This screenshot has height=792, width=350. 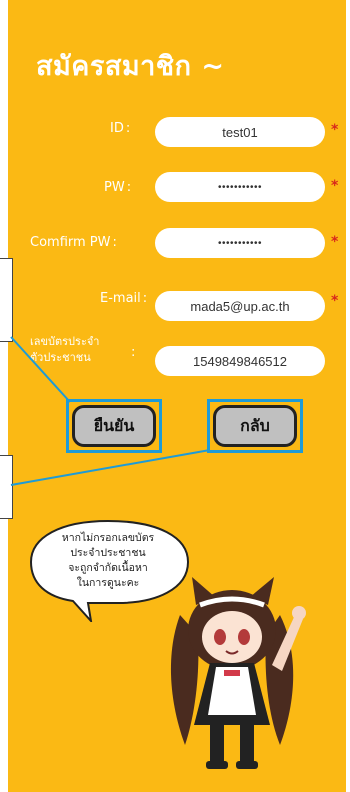 I want to click on back-highlight: กลับ, so click(x=255, y=426).